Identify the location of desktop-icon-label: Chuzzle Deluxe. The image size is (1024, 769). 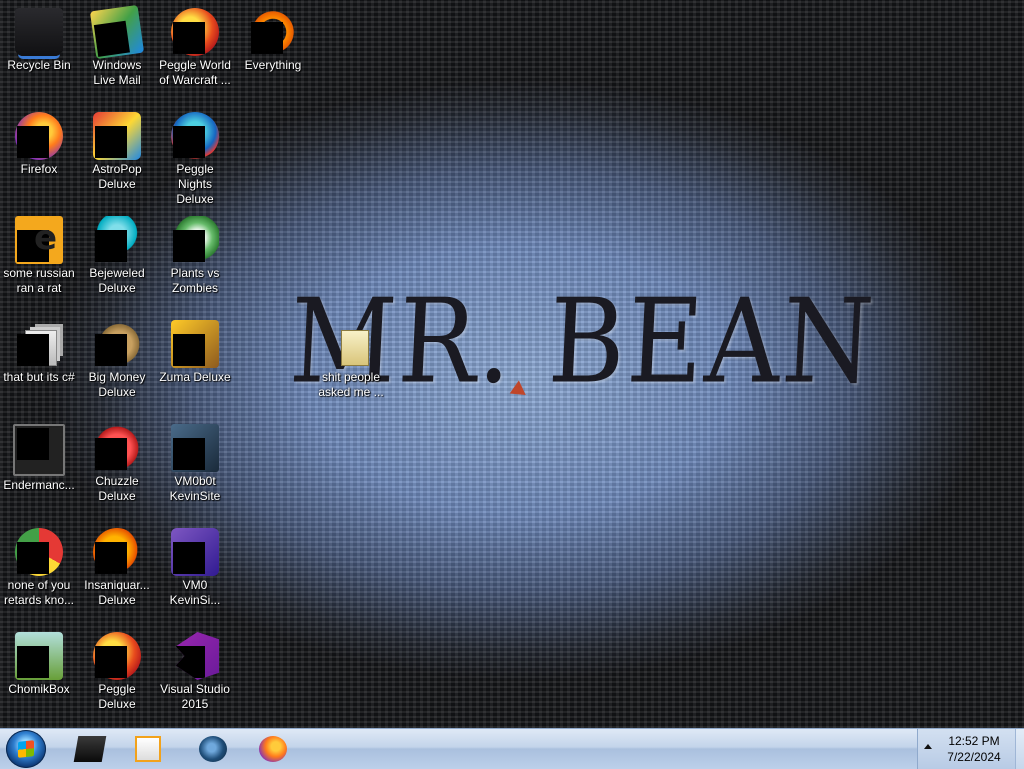
(117, 488).